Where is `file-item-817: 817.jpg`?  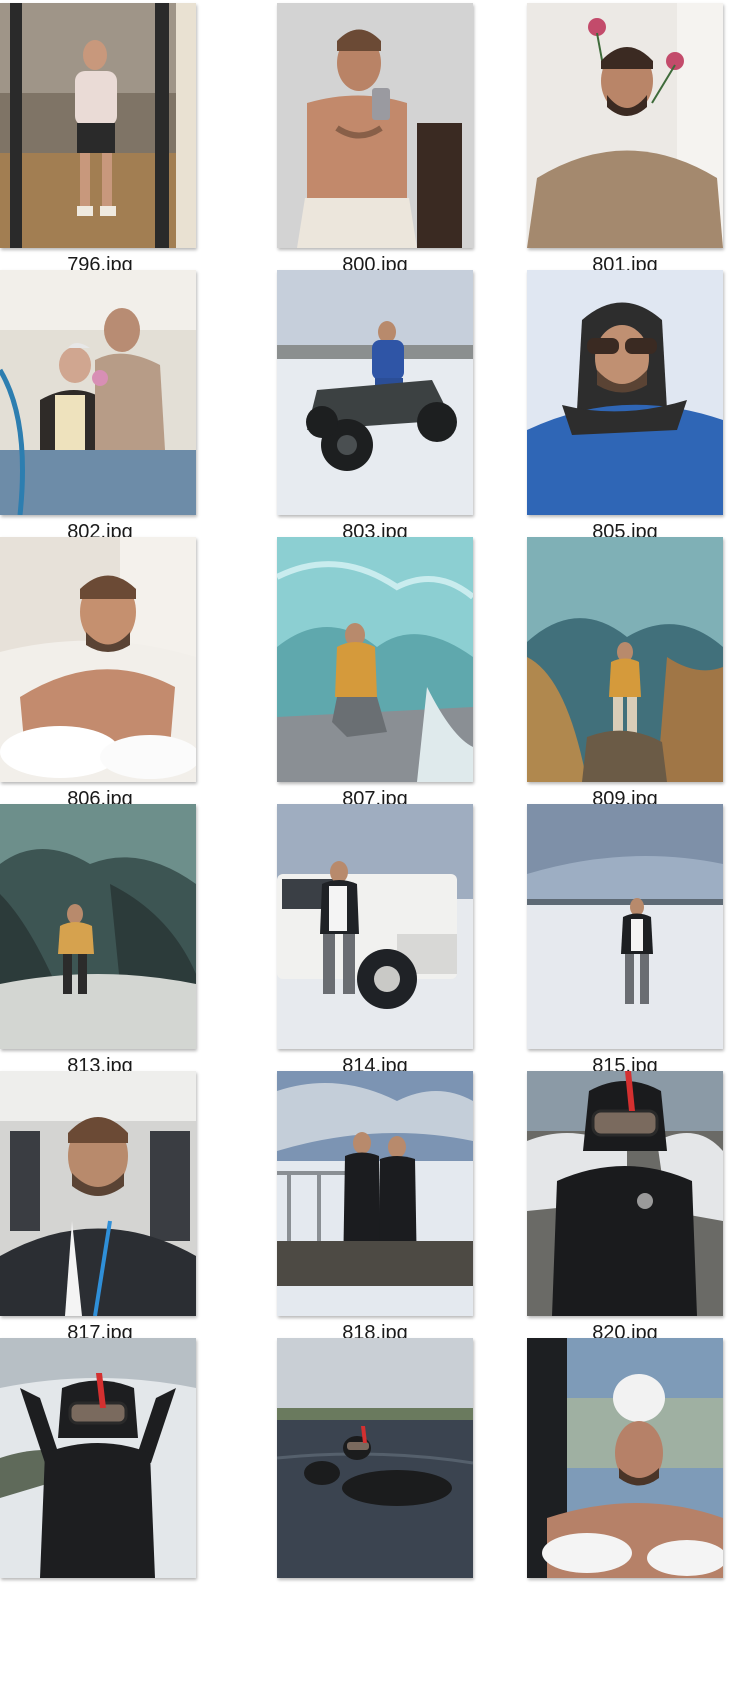 file-item-817: 817.jpg is located at coordinates (125, 1213).